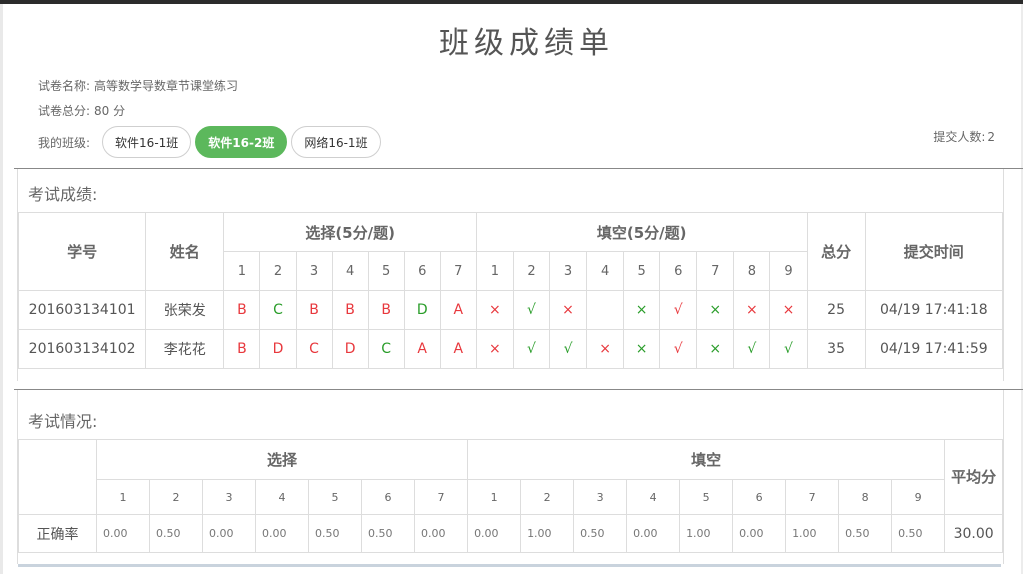  Describe the element at coordinates (350, 232) in the screenshot. I see `header-choice: 选择(5分/题)` at that location.